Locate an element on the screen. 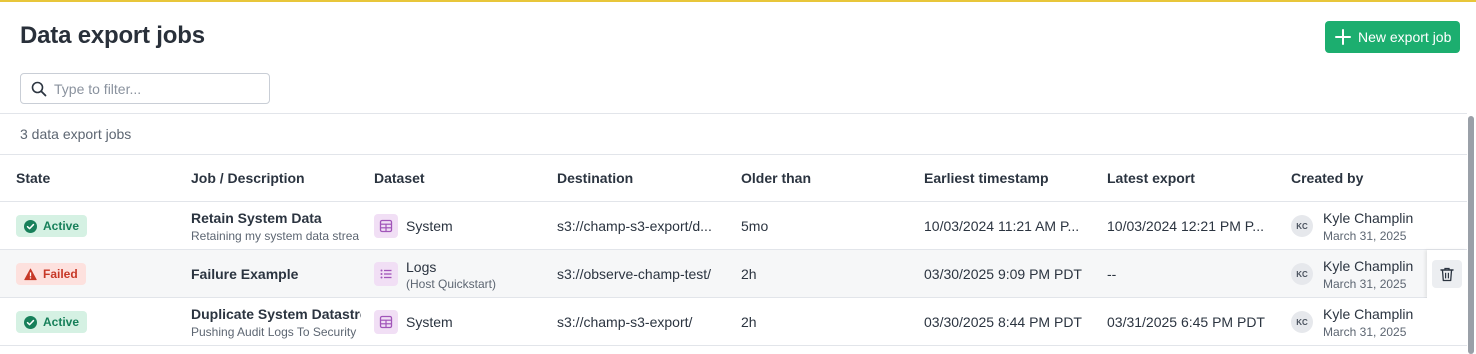 The width and height of the screenshot is (1476, 354). filter-input is located at coordinates (154, 88).